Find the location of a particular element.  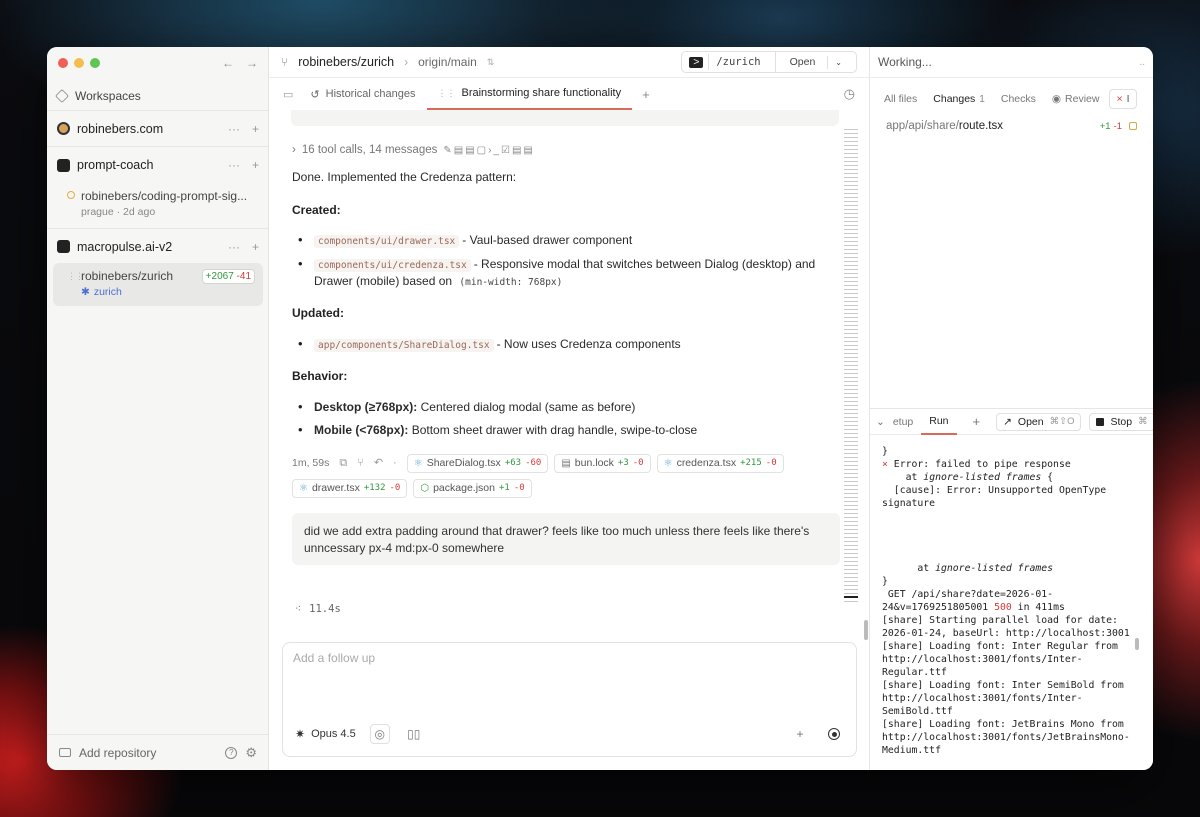

file-chip: ⬡ package.json +1 -0 is located at coordinates (472, 488).